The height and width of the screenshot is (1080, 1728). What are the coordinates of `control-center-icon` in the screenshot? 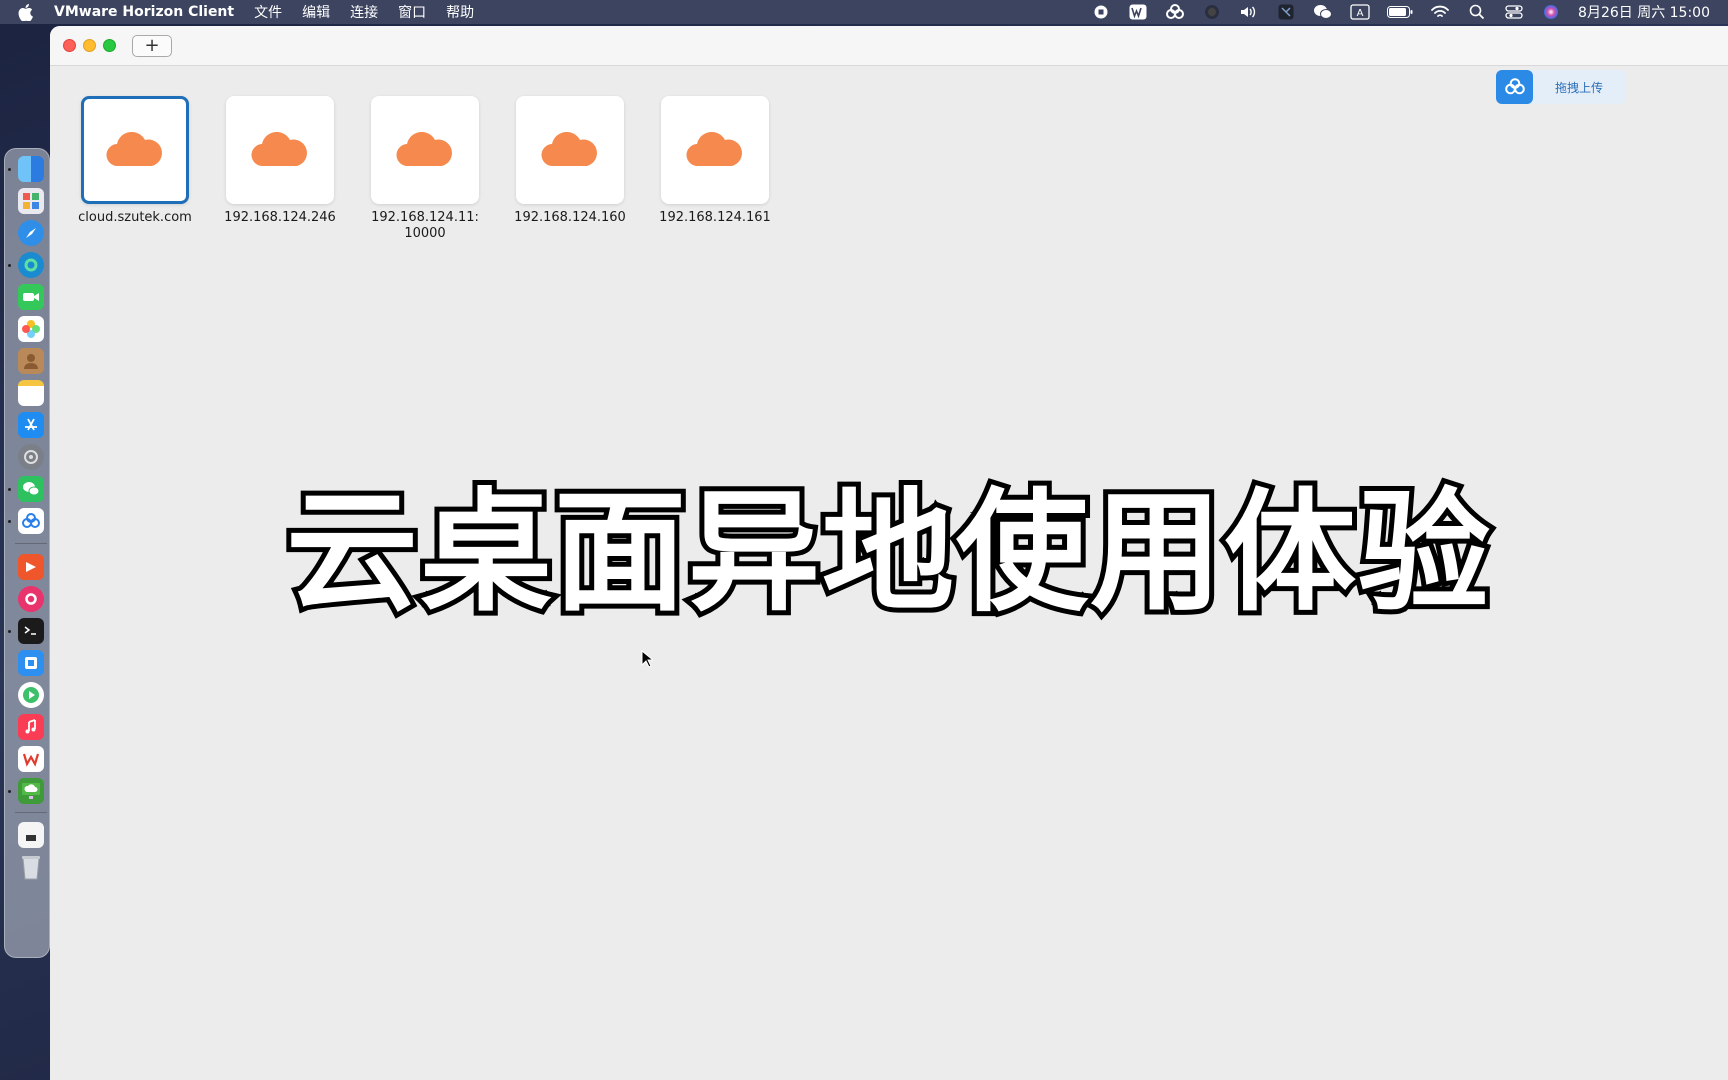 It's located at (1514, 12).